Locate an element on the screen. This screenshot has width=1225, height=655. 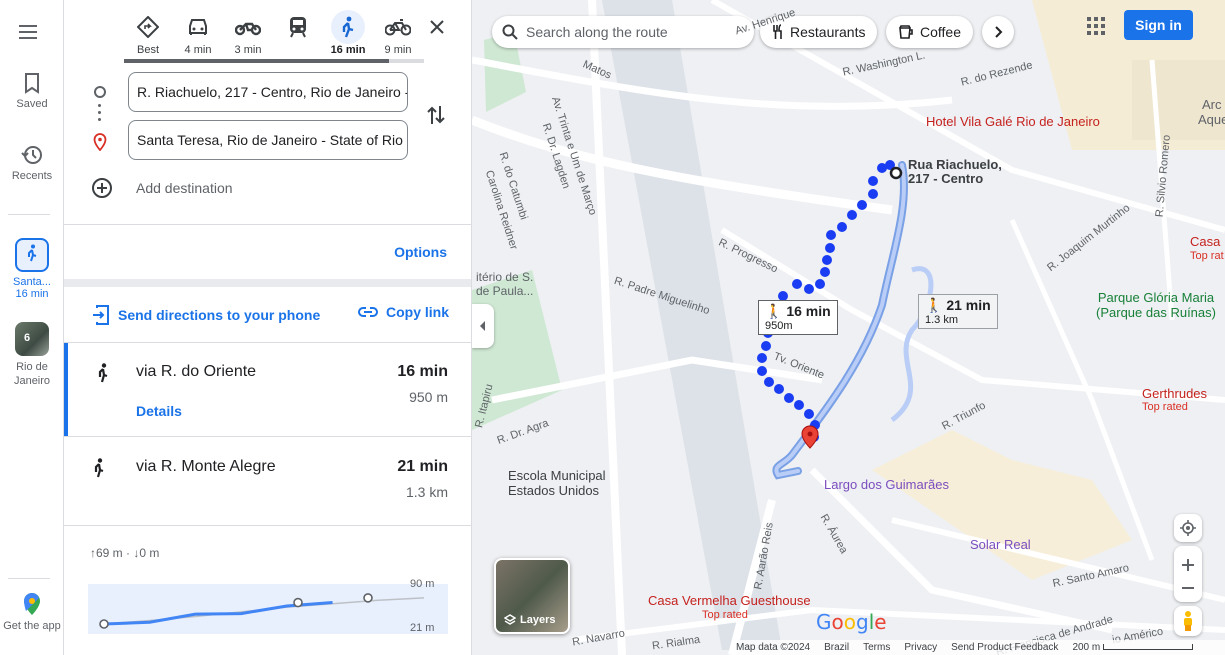
poi-escola: Escola Municipal Estados Unidos is located at coordinates (573, 483).